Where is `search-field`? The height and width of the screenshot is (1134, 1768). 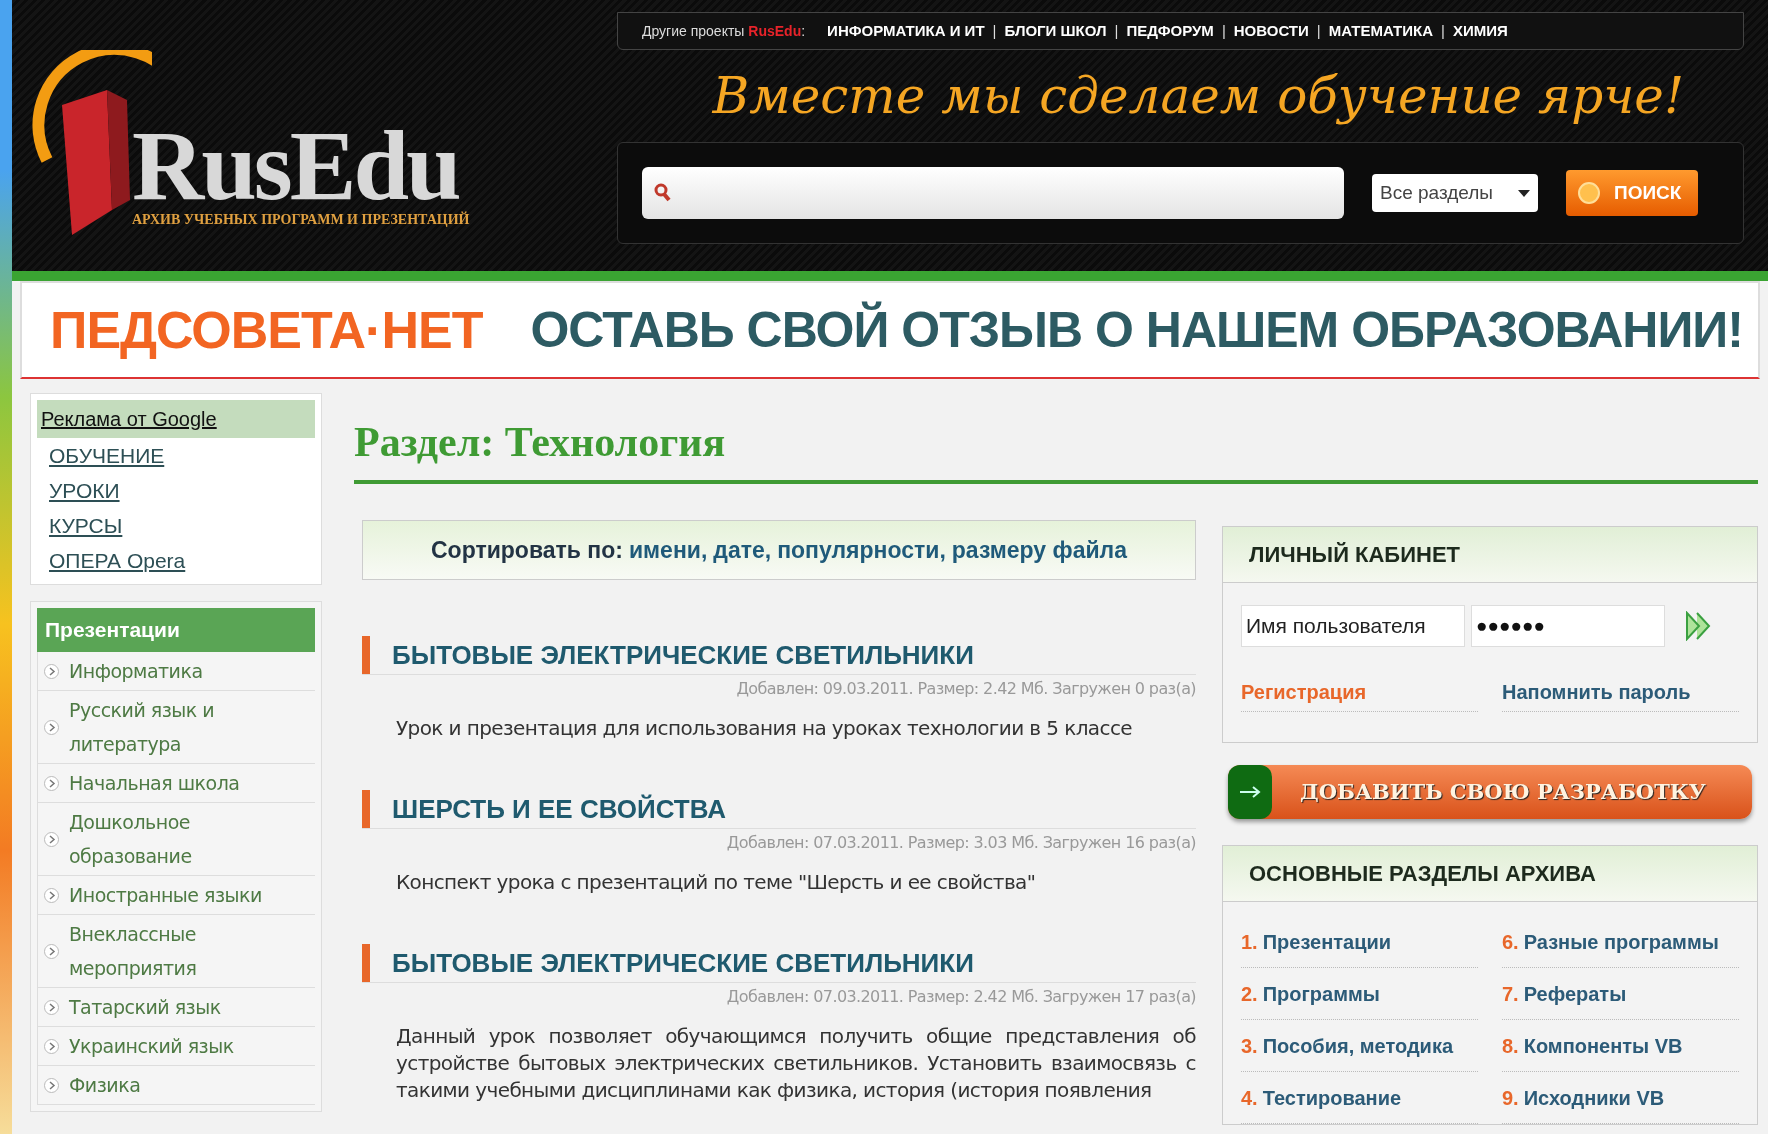
search-field is located at coordinates (993, 193).